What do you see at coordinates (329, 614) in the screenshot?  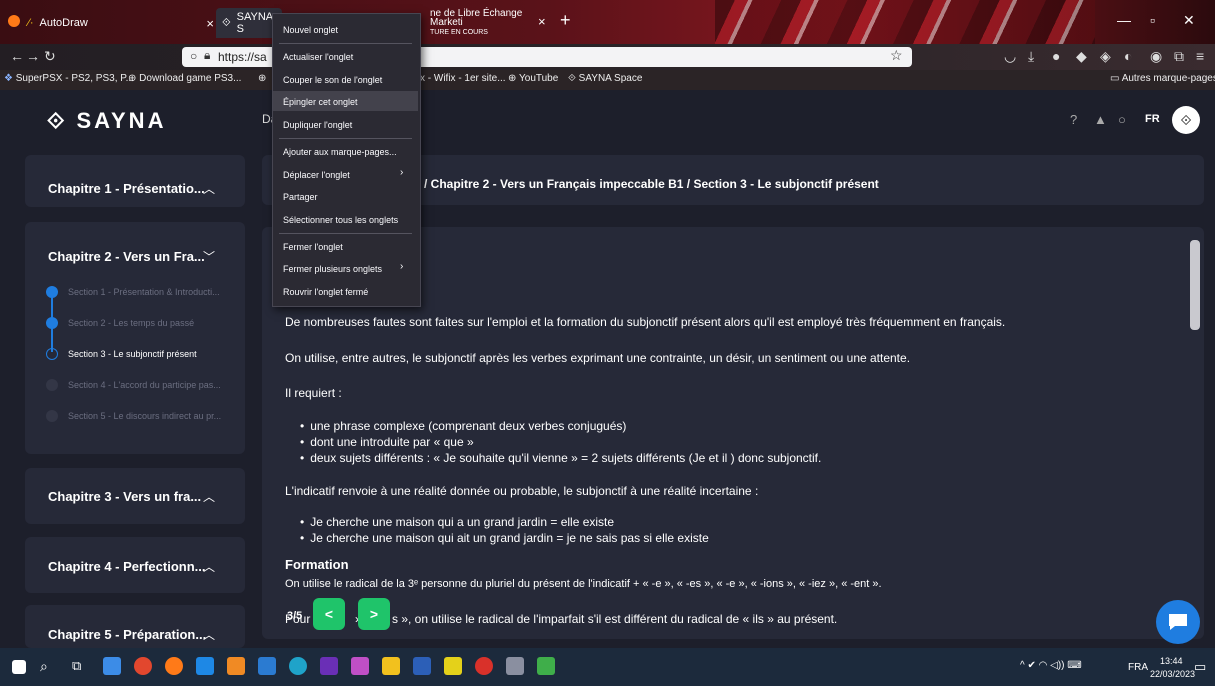 I see `previous-button: <` at bounding box center [329, 614].